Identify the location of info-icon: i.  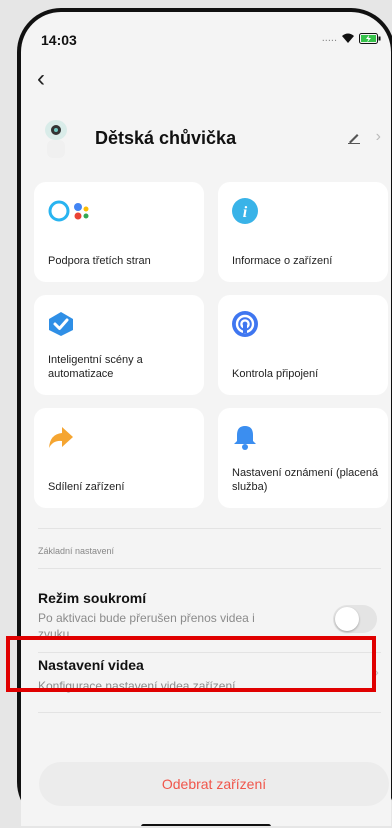
(245, 213).